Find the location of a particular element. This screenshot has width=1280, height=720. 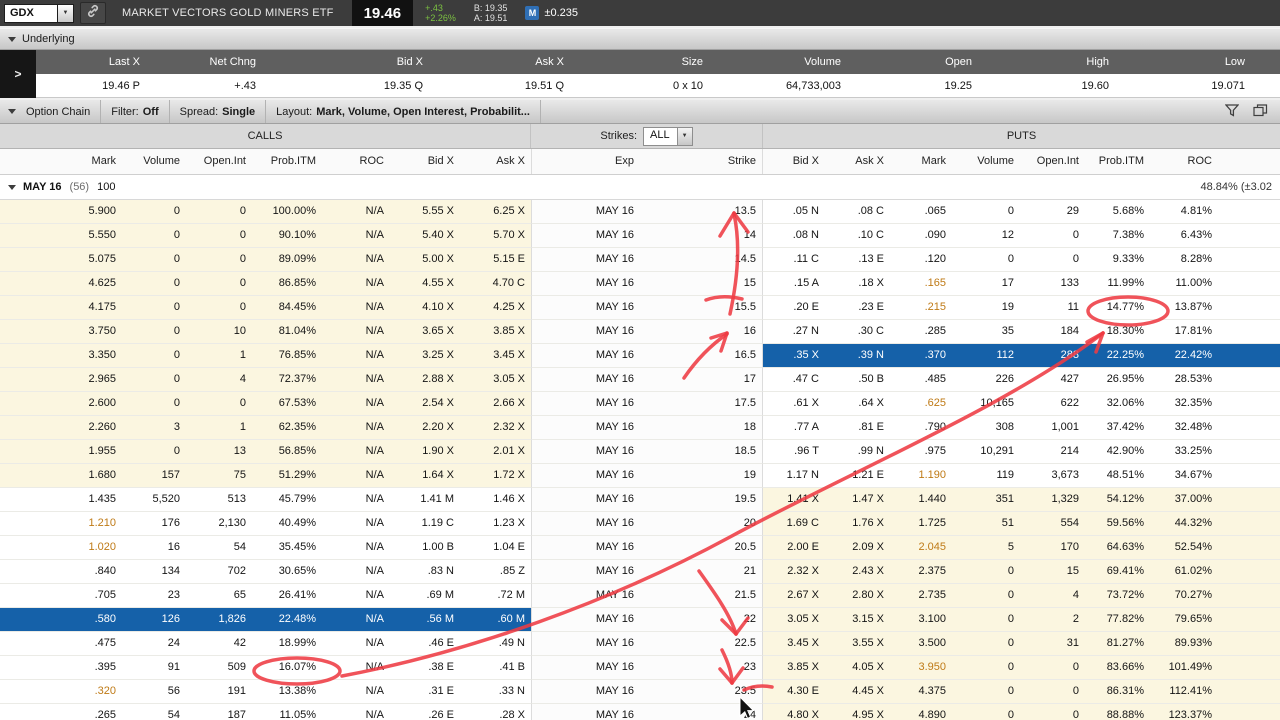

call-ask-cell: 2.01 X is located at coordinates (495, 451).